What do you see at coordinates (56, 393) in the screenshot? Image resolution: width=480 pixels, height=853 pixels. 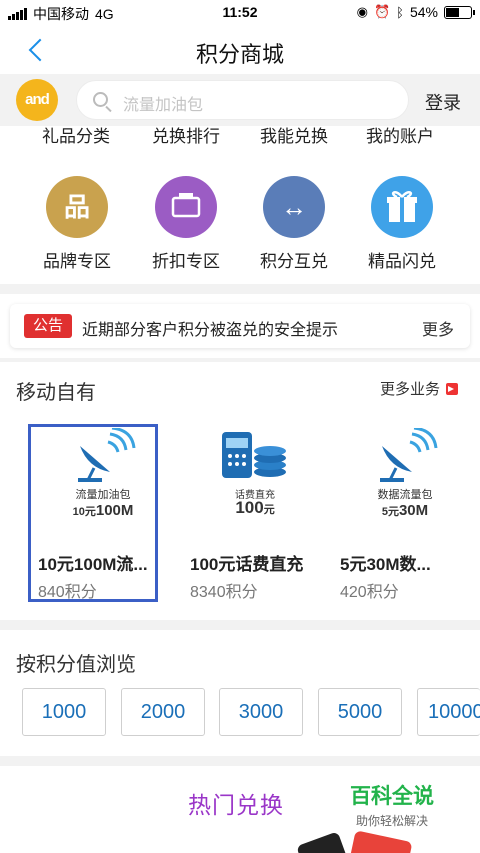 I see `section-title: 移动自有` at bounding box center [56, 393].